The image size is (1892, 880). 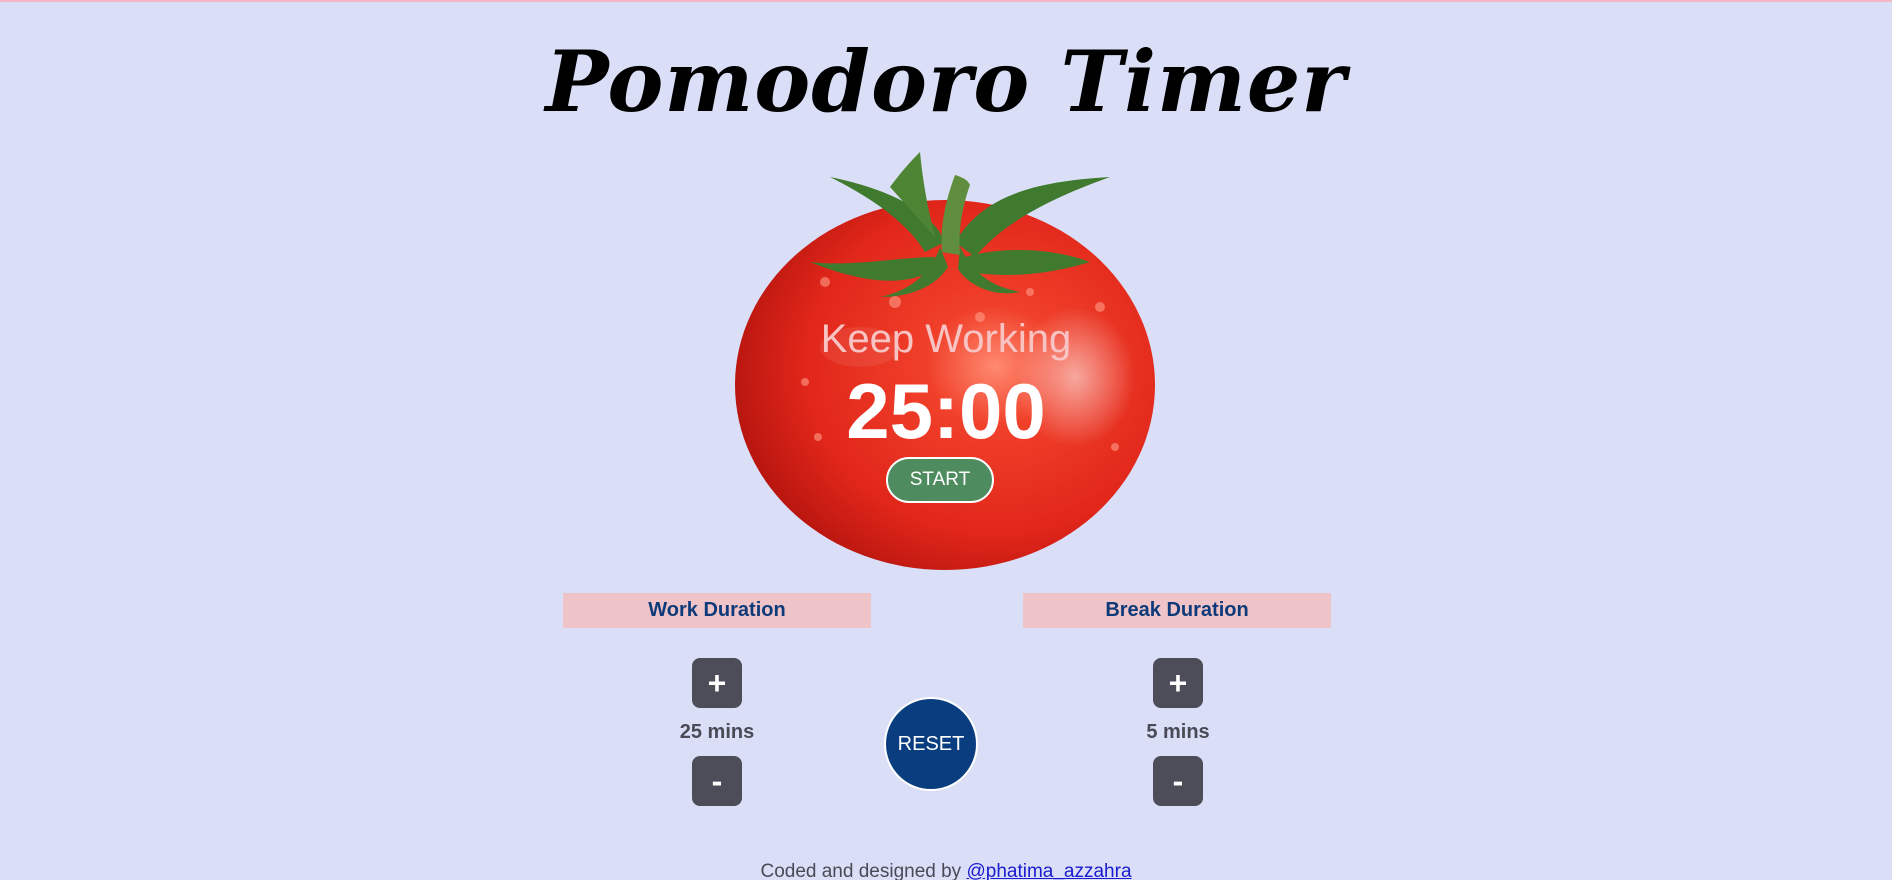 What do you see at coordinates (717, 781) in the screenshot?
I see `work-decrease-button: -` at bounding box center [717, 781].